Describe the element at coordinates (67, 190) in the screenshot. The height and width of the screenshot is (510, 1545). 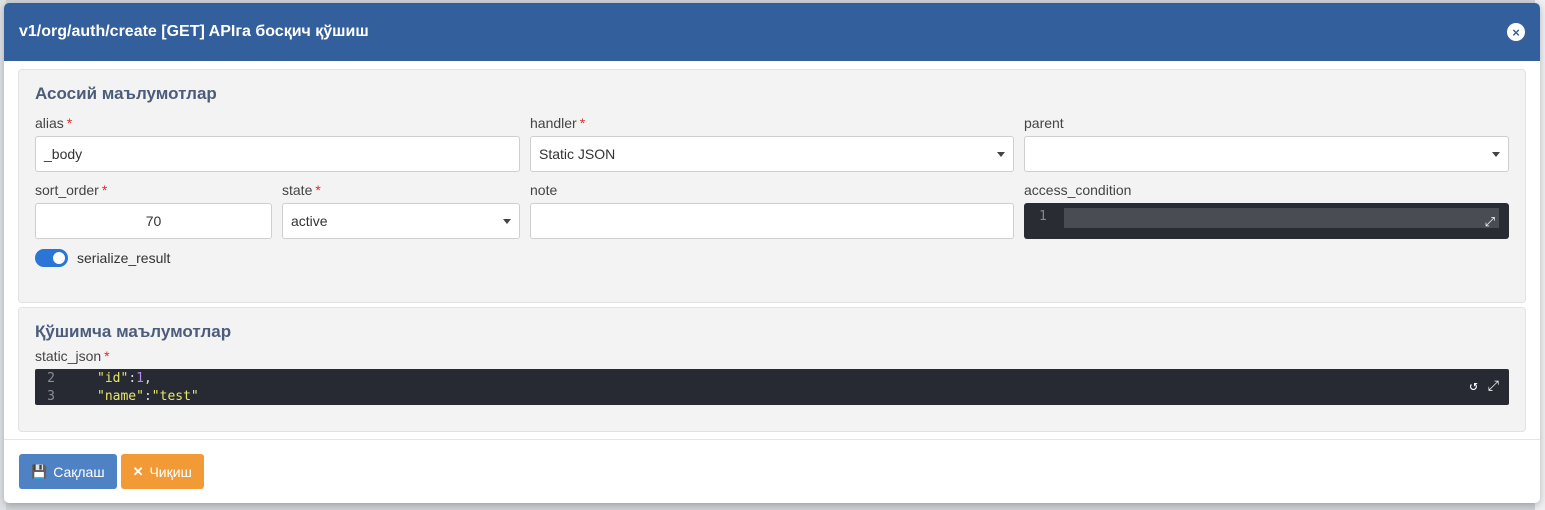
I see `sort-order-label: sort_order` at that location.